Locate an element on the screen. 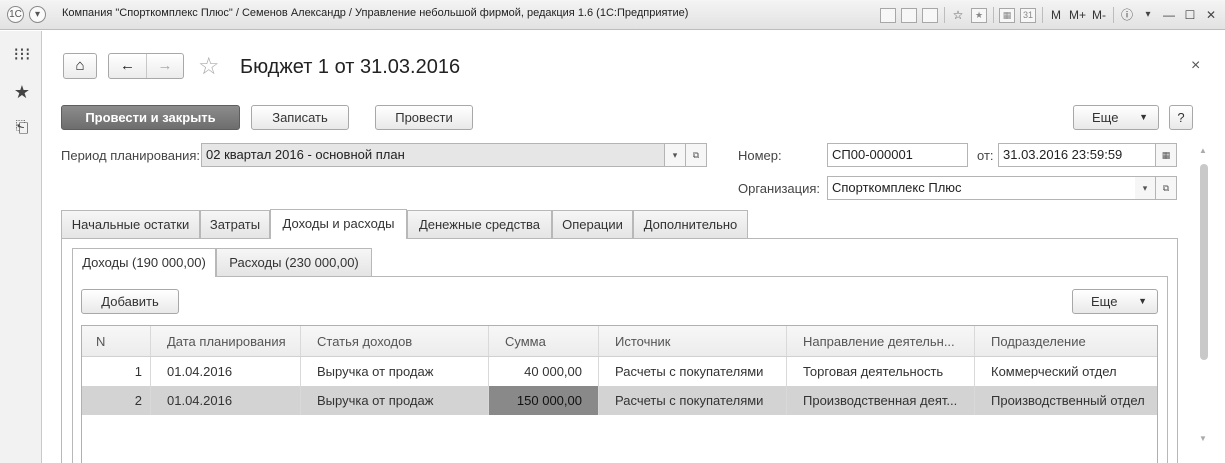  date-label: от: is located at coordinates (985, 155).